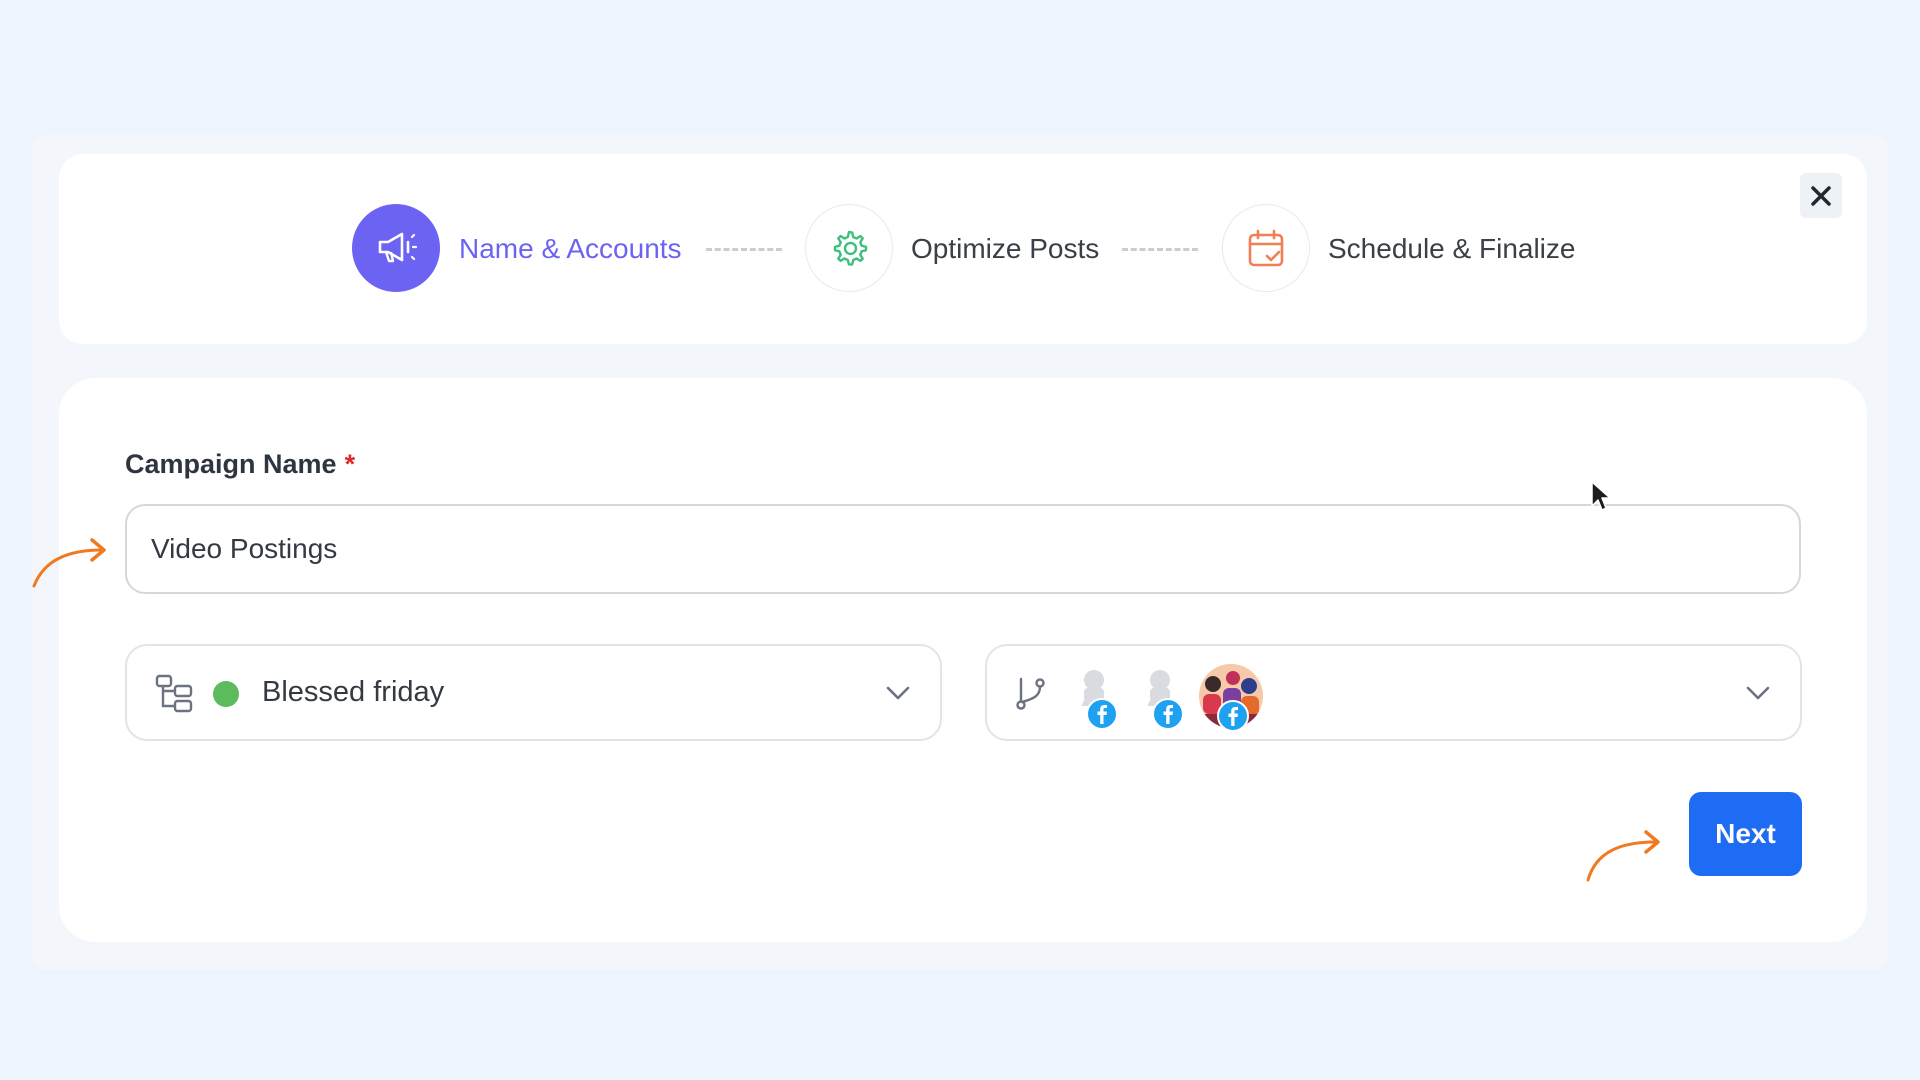 This screenshot has width=1920, height=1080. Describe the element at coordinates (1745, 834) in the screenshot. I see `next-button: Next` at that location.